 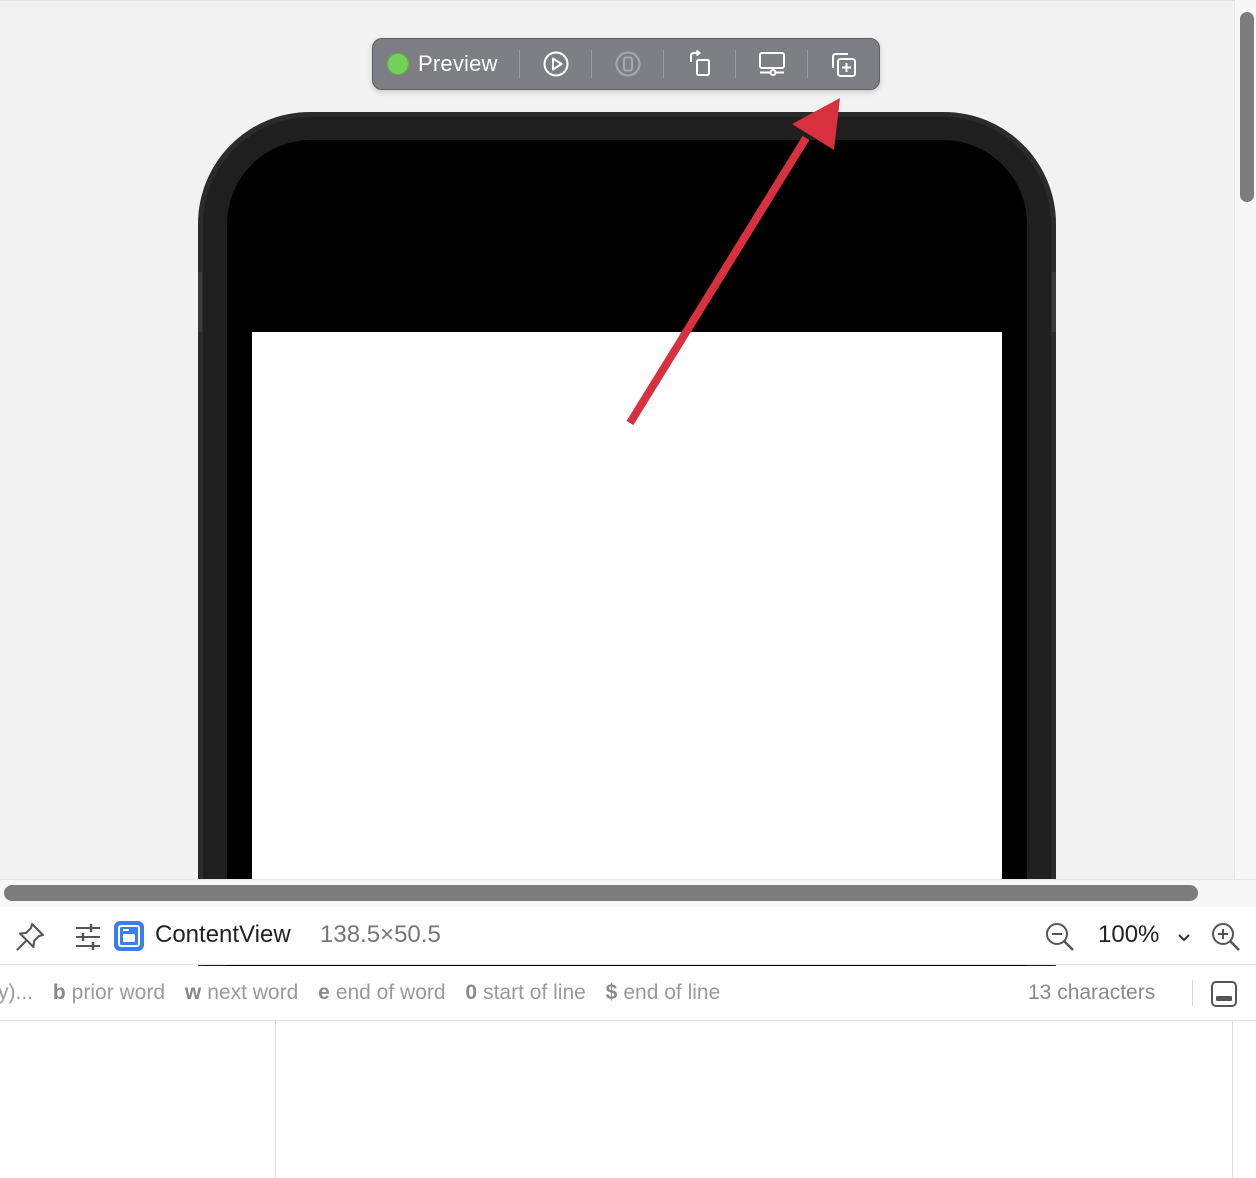 I want to click on hint-key: 0, so click(x=471, y=992).